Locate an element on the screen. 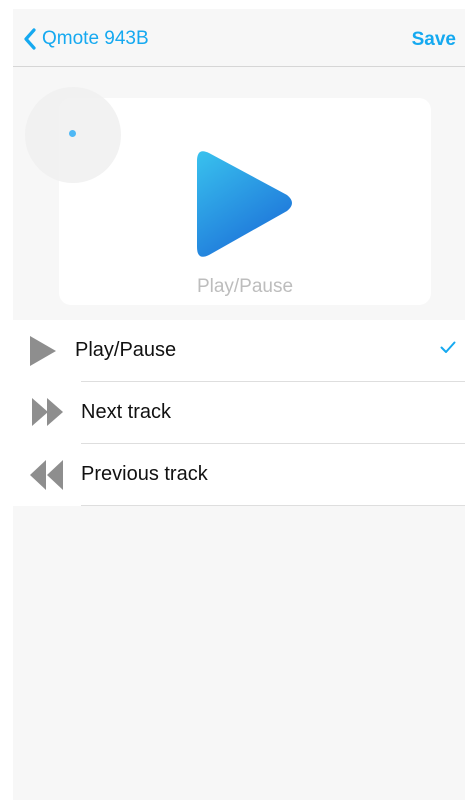 This screenshot has width=465, height=800. checkmark-icon is located at coordinates (448, 347).